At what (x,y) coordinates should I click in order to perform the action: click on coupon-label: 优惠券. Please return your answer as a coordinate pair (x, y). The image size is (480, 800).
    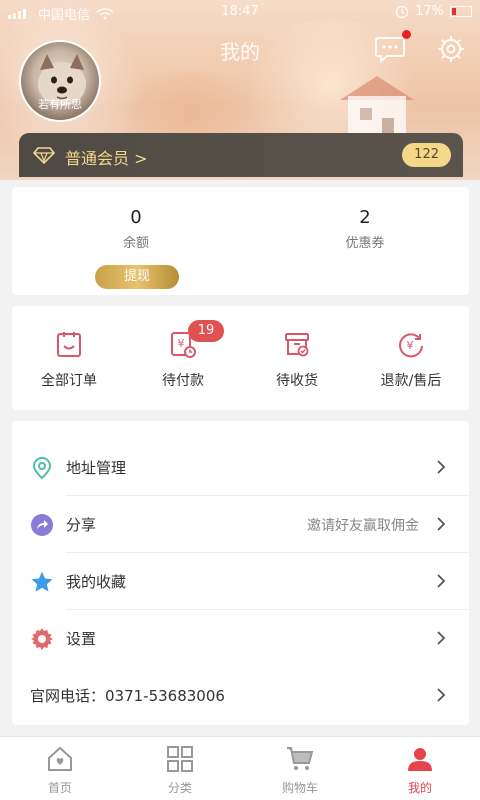
    Looking at the image, I should click on (365, 243).